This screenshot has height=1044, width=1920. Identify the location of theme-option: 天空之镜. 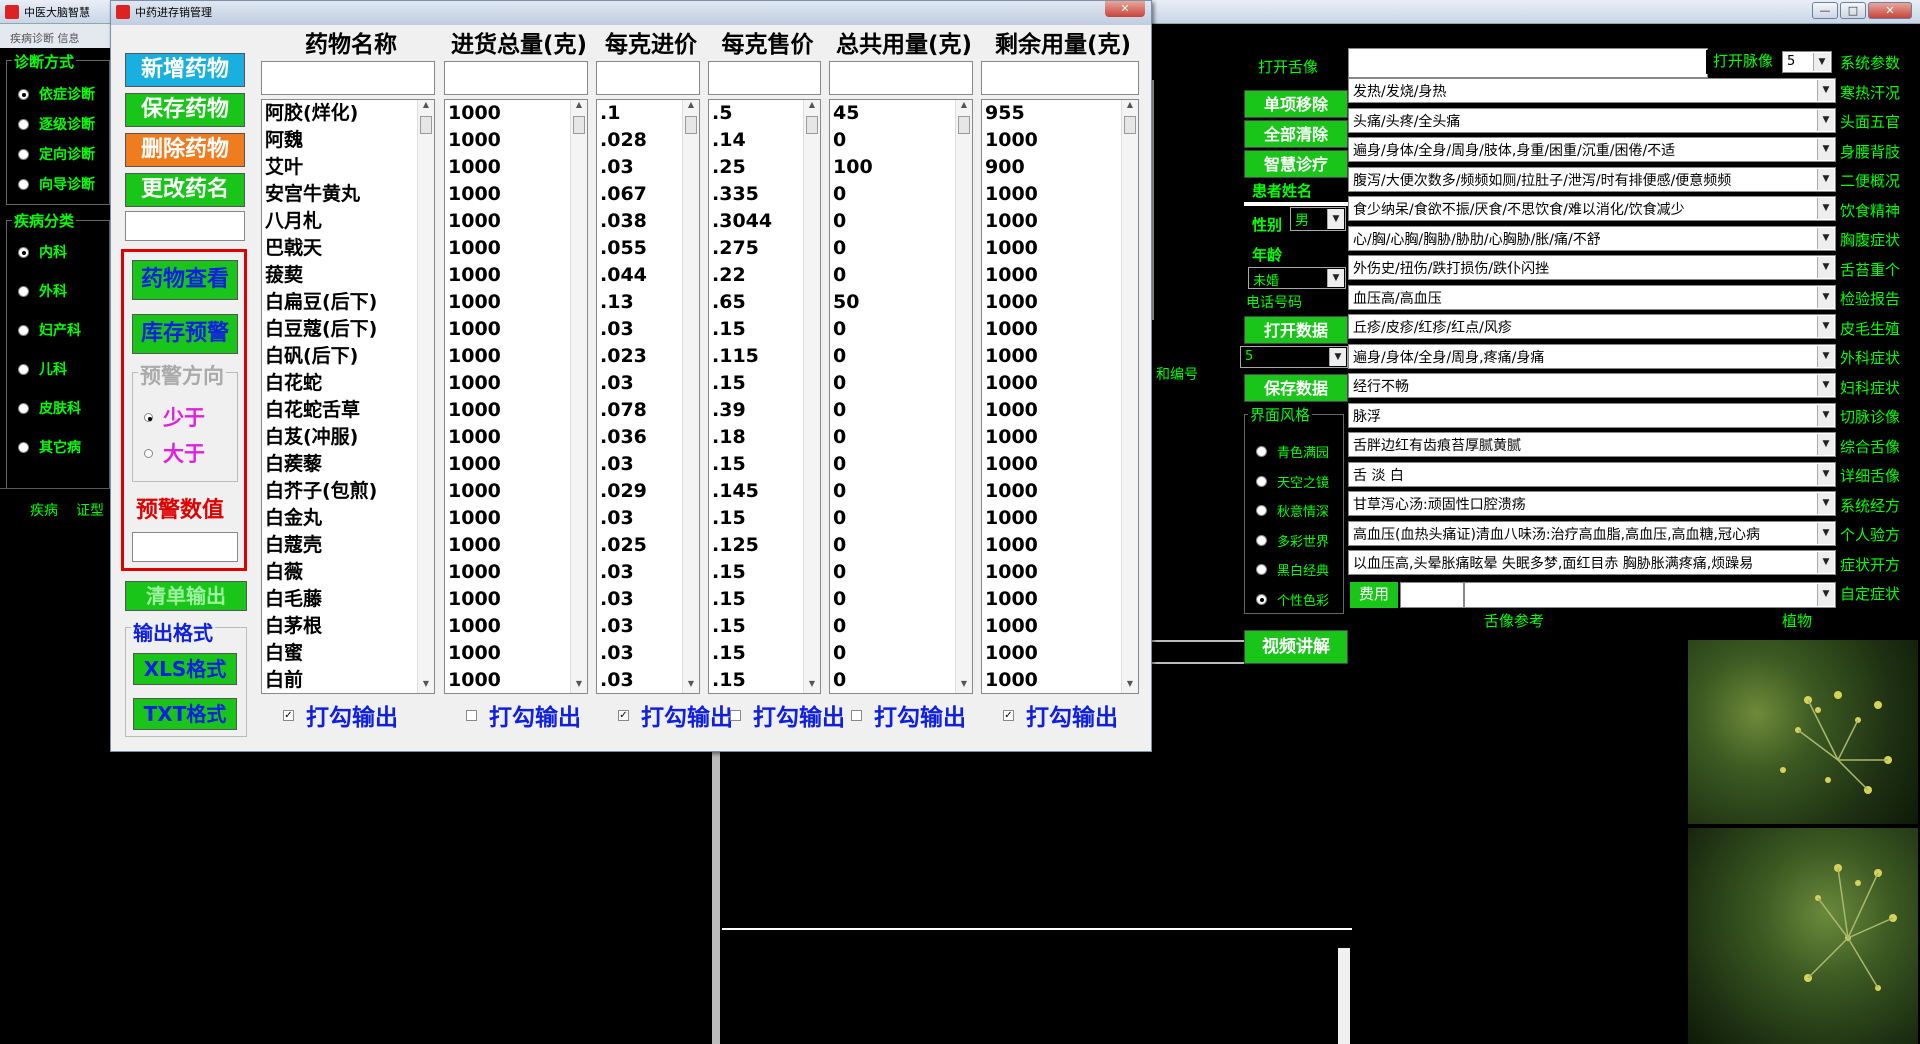
(1292, 481).